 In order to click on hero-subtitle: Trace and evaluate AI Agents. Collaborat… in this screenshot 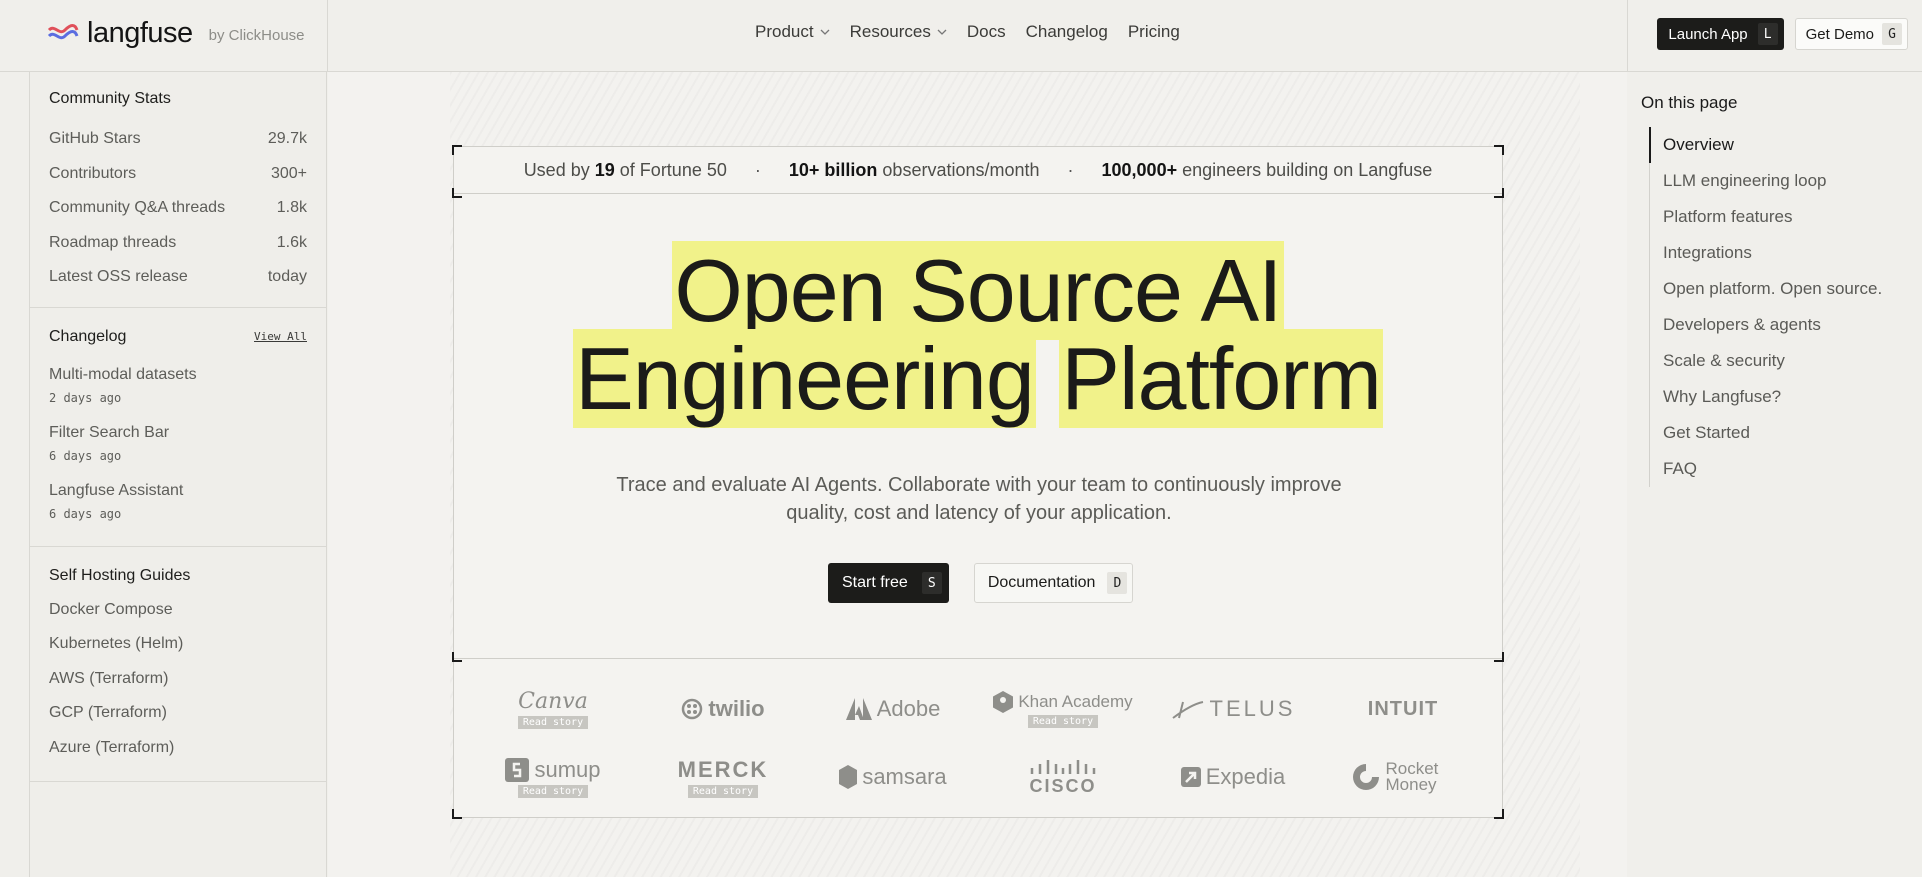, I will do `click(979, 499)`.